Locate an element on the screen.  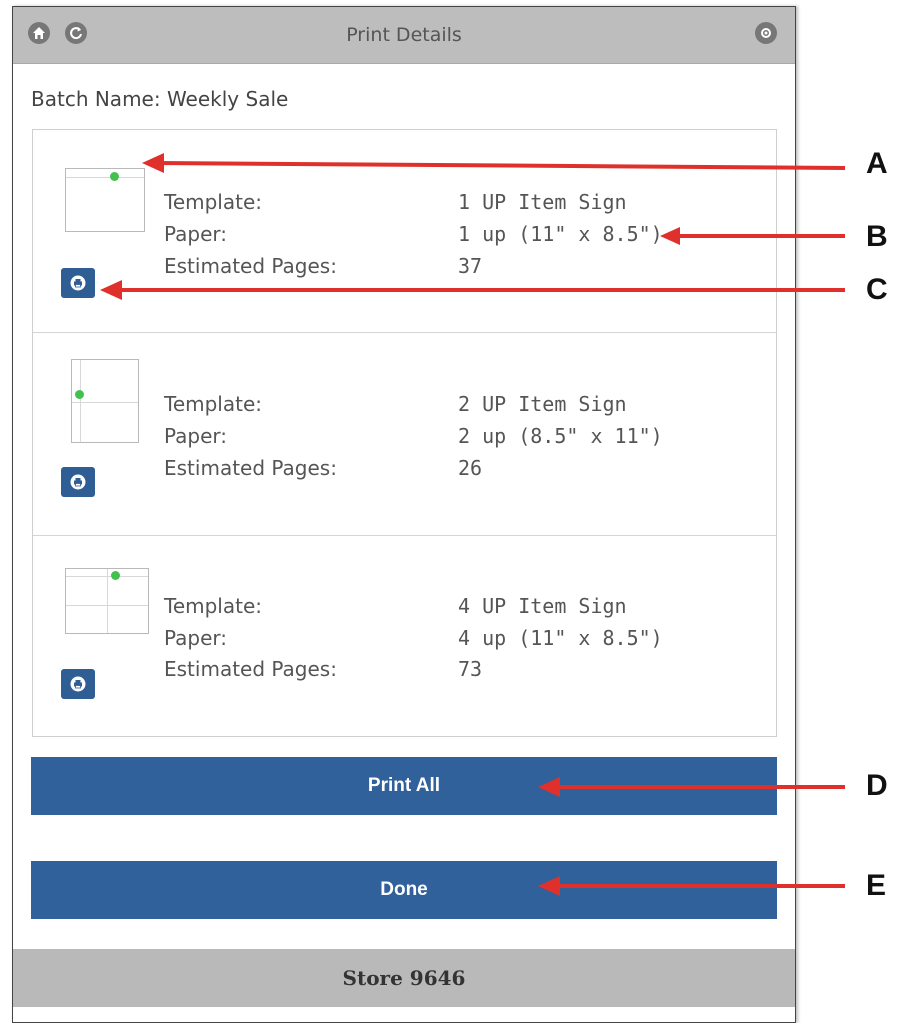
callout-label: C is located at coordinates (877, 289).